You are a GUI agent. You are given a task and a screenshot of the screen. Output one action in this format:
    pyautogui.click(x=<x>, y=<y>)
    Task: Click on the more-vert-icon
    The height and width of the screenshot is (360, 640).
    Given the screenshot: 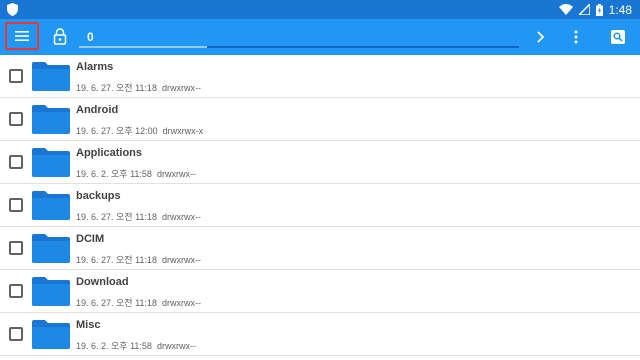 What is the action you would take?
    pyautogui.click(x=576, y=37)
    